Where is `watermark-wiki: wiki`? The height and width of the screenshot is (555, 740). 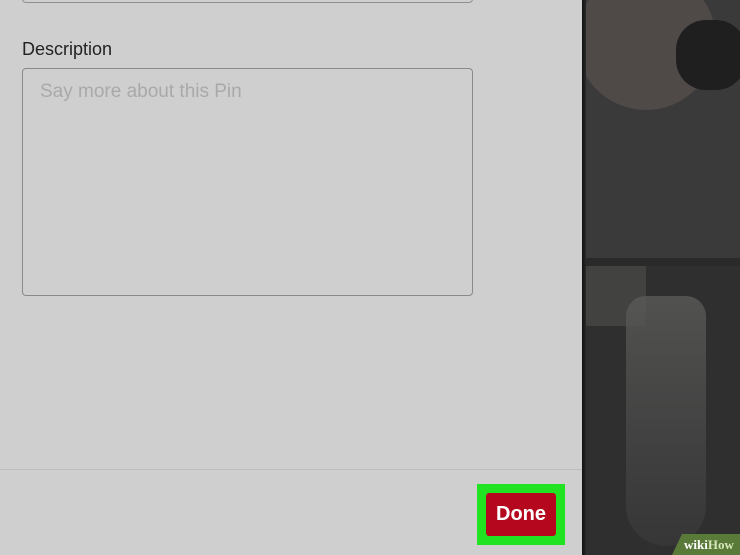 watermark-wiki: wiki is located at coordinates (696, 544).